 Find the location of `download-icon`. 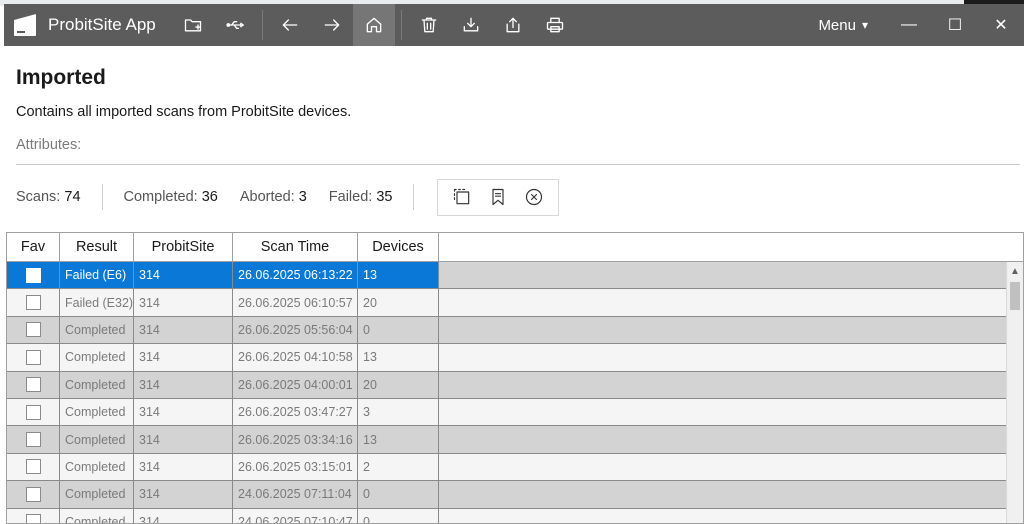

download-icon is located at coordinates (471, 24).